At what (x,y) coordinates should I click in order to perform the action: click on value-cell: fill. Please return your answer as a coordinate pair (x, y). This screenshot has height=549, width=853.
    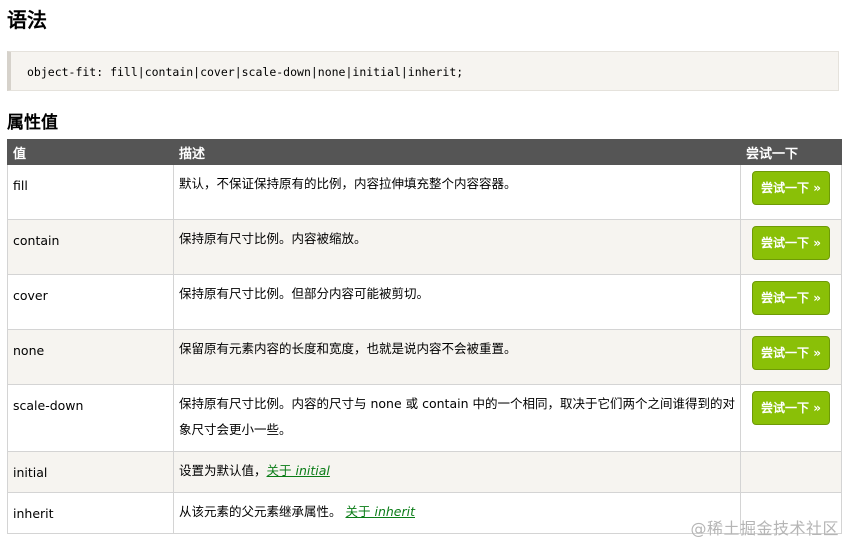
    Looking at the image, I should click on (90, 192).